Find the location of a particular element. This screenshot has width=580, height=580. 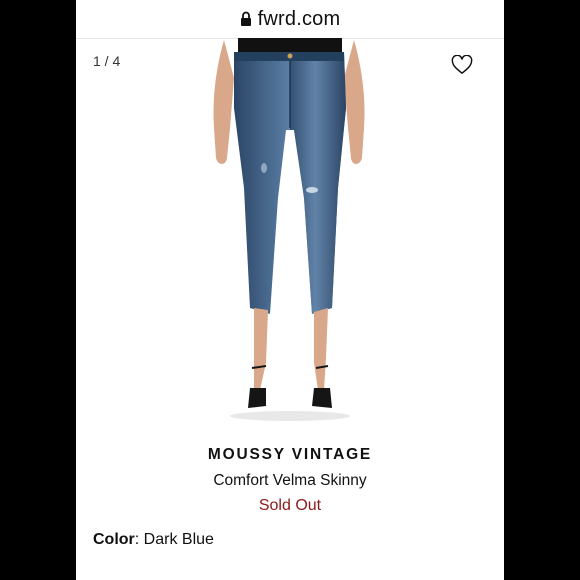

jeans-right-leg is located at coordinates (318, 183).